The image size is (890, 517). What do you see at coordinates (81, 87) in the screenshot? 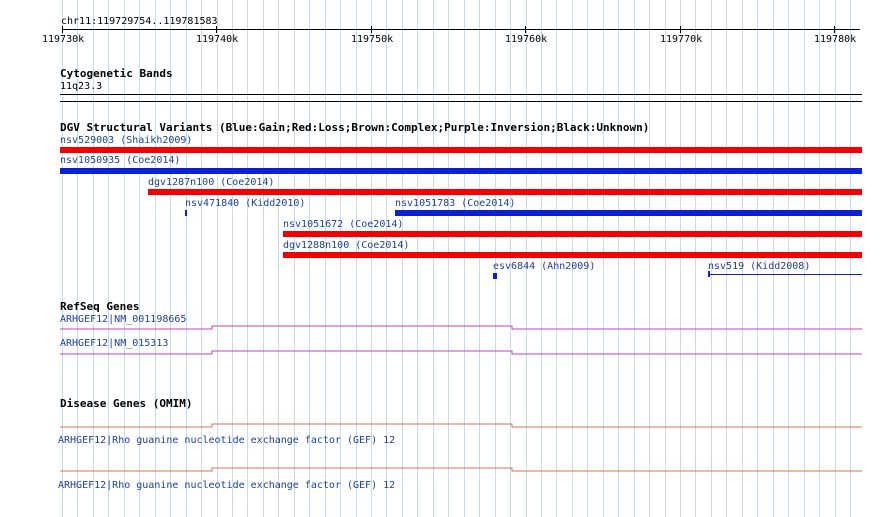
I see `cytoband-label: 11q23.3` at bounding box center [81, 87].